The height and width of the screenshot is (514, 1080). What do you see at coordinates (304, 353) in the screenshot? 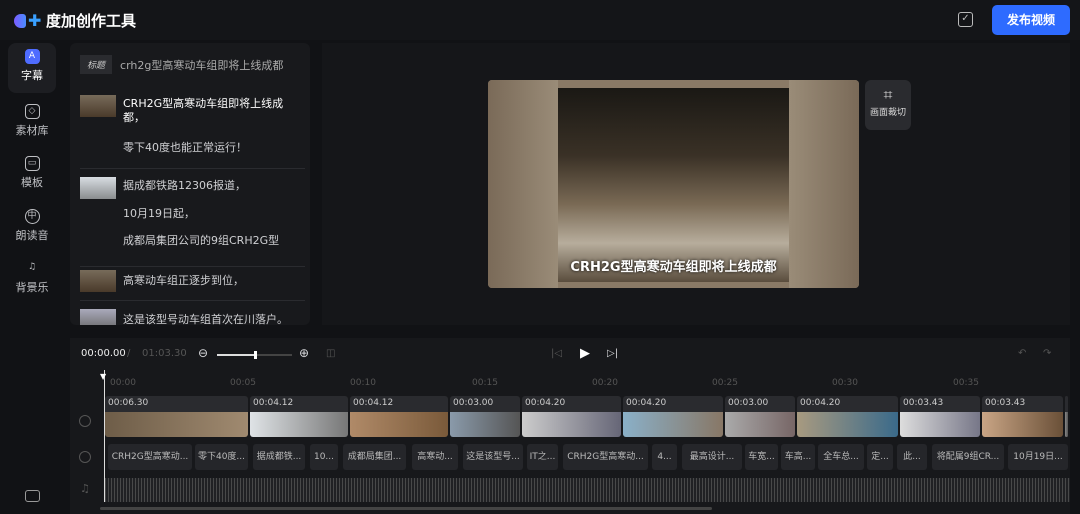
I see `zoom-in-icon: ⊕` at bounding box center [304, 353].